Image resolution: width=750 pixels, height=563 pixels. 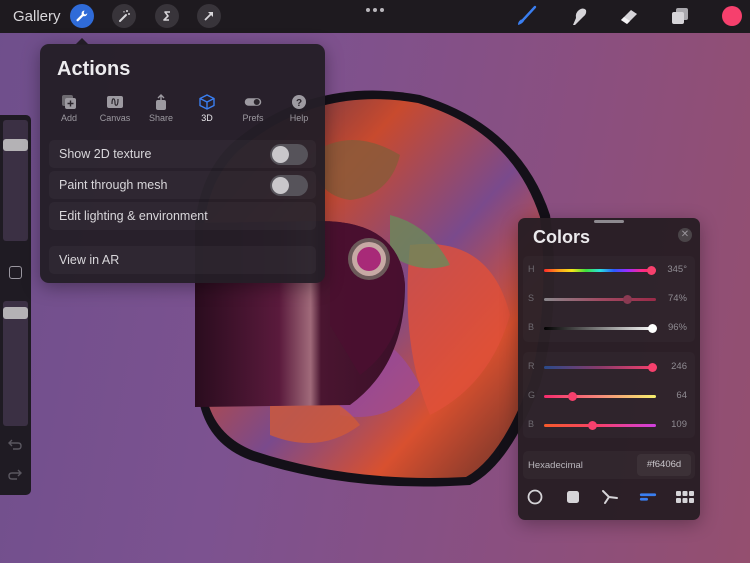 What do you see at coordinates (161, 118) in the screenshot?
I see `tab-share-label: Share` at bounding box center [161, 118].